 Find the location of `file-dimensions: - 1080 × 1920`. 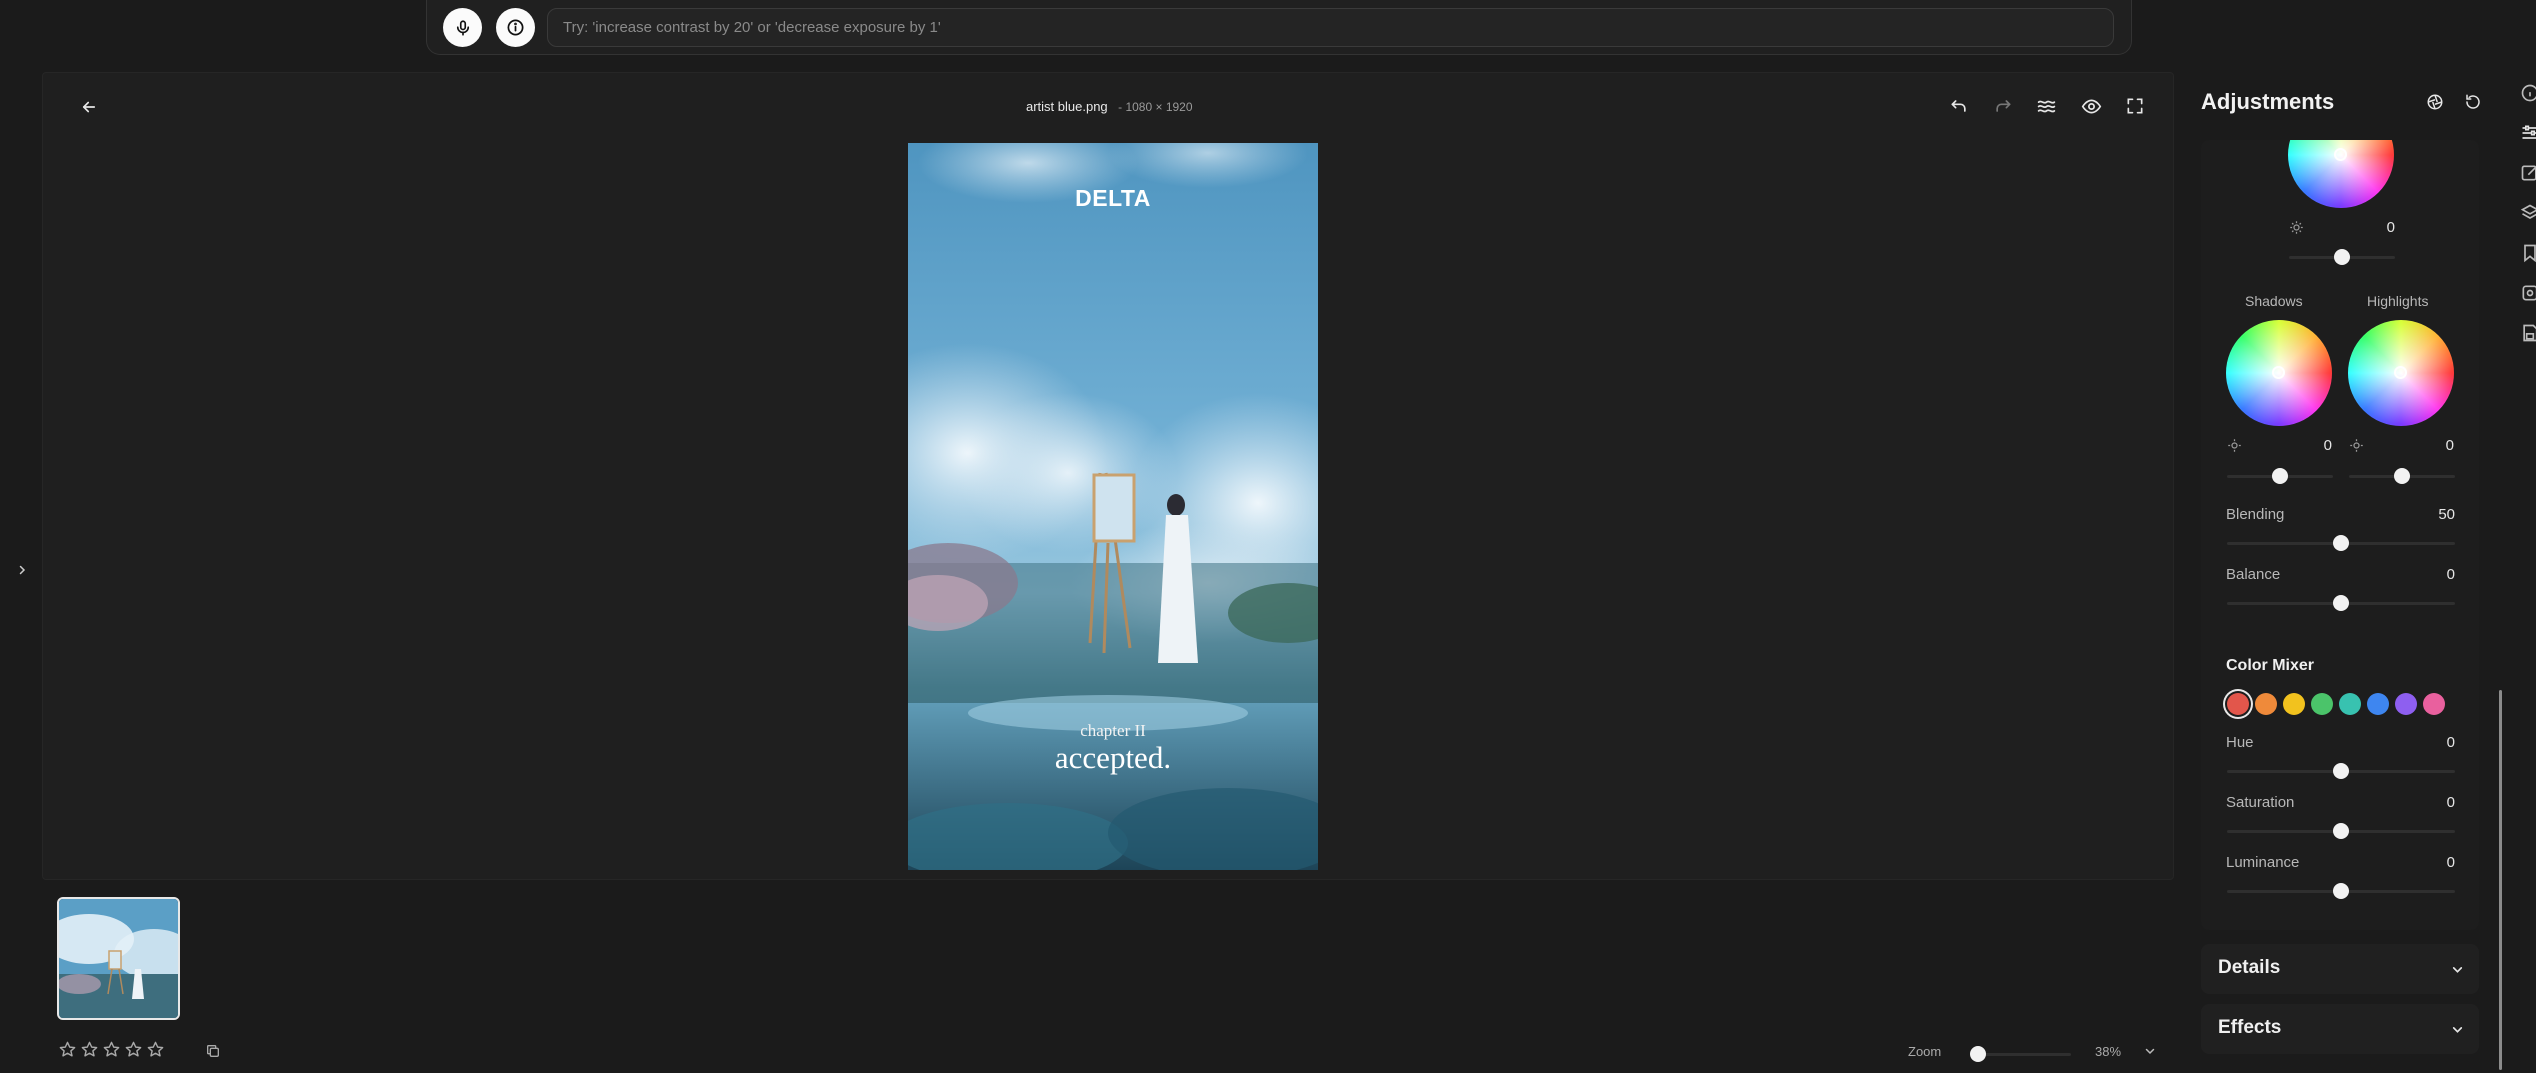

file-dimensions: - 1080 × 1920 is located at coordinates (1155, 107).